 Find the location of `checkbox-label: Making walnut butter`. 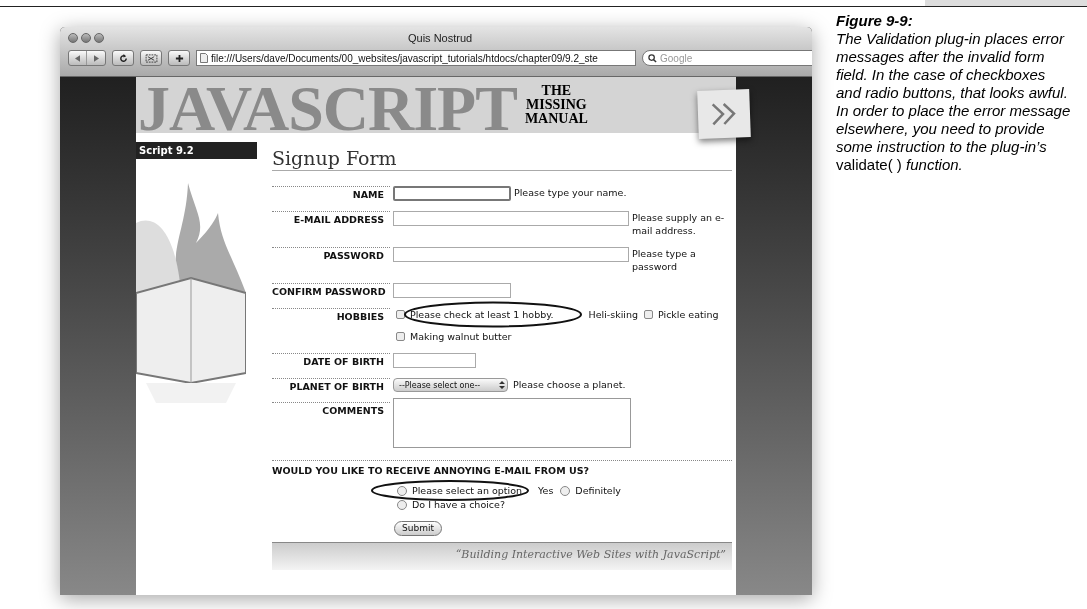

checkbox-label: Making walnut butter is located at coordinates (461, 336).